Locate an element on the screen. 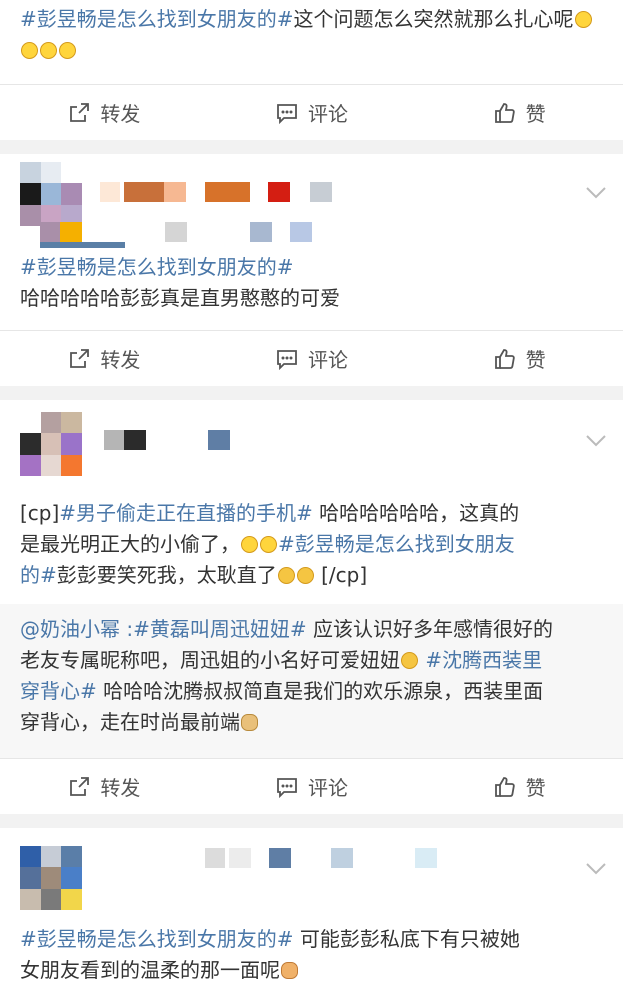  retweet-body: 穿背心，走在时尚最前端 is located at coordinates (130, 722).